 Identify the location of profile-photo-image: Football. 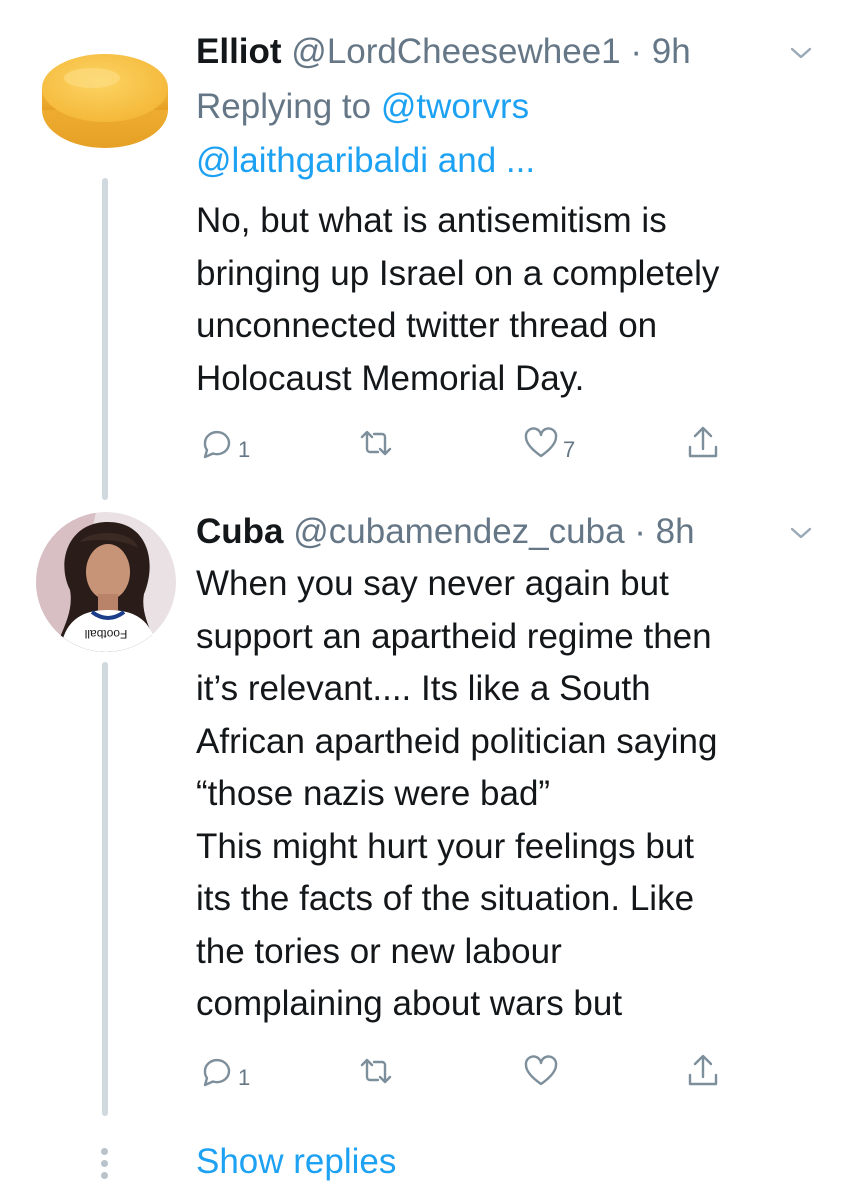
(106, 582).